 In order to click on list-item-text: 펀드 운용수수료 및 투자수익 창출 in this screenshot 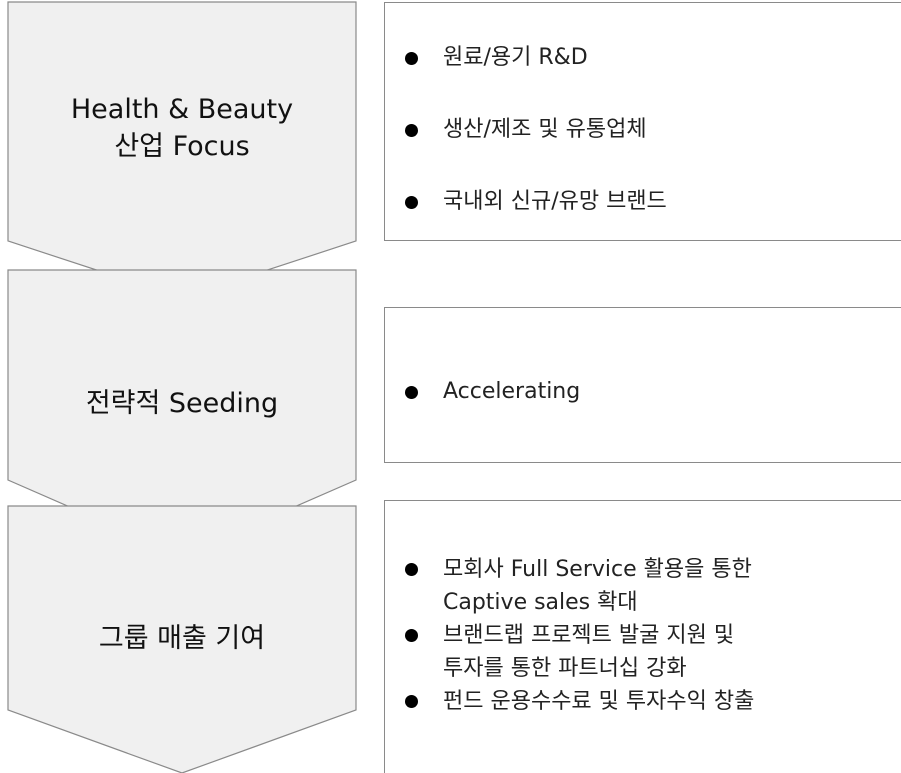, I will do `click(599, 701)`.